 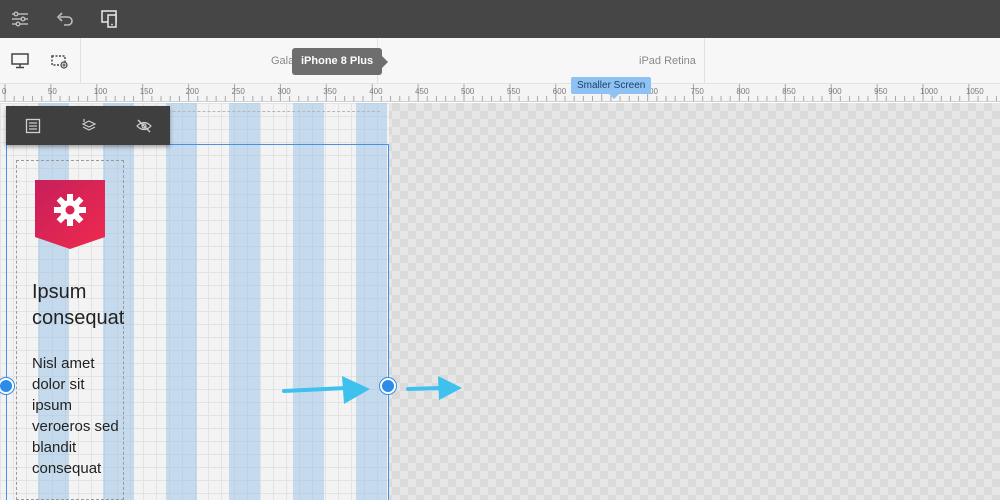 What do you see at coordinates (697, 91) in the screenshot?
I see `ruler-label: 750` at bounding box center [697, 91].